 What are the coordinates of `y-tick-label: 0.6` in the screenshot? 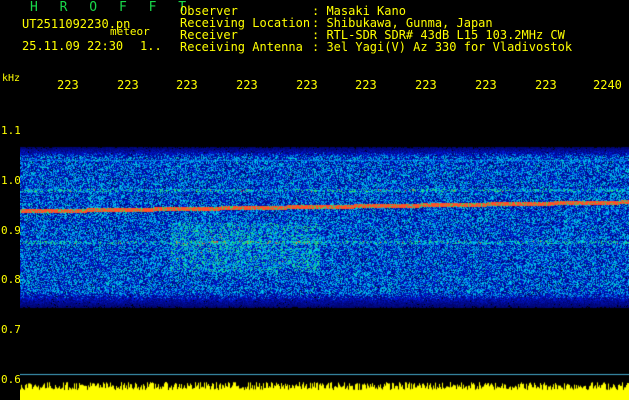 It's located at (11, 379).